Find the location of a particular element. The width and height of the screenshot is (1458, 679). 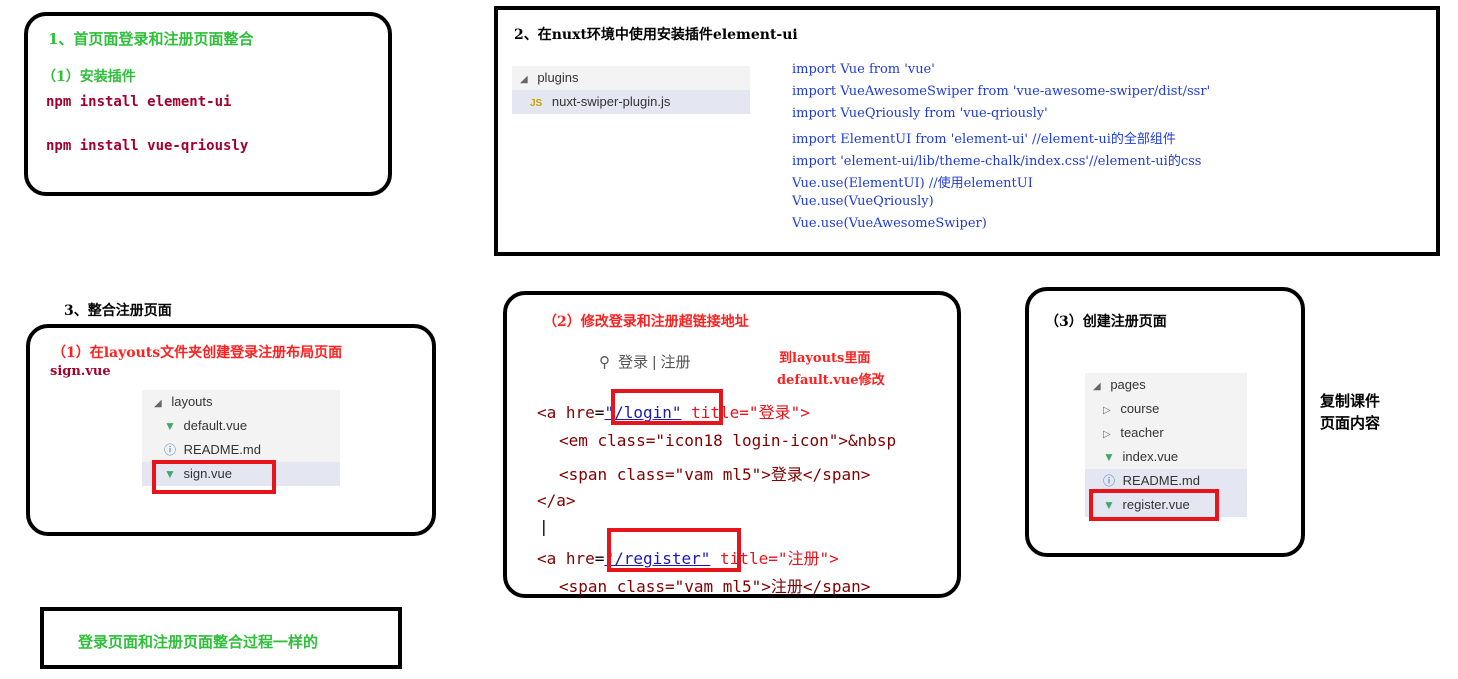

code-line-a-close: </a> is located at coordinates (556, 500).